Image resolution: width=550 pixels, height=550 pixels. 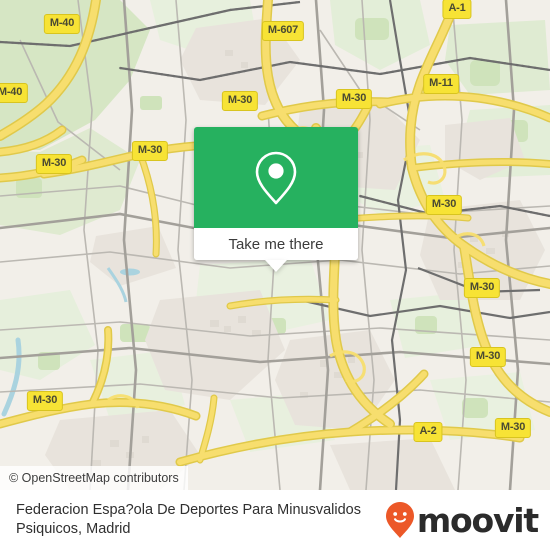 What do you see at coordinates (276, 266) in the screenshot?
I see `card-pointer-tail` at bounding box center [276, 266].